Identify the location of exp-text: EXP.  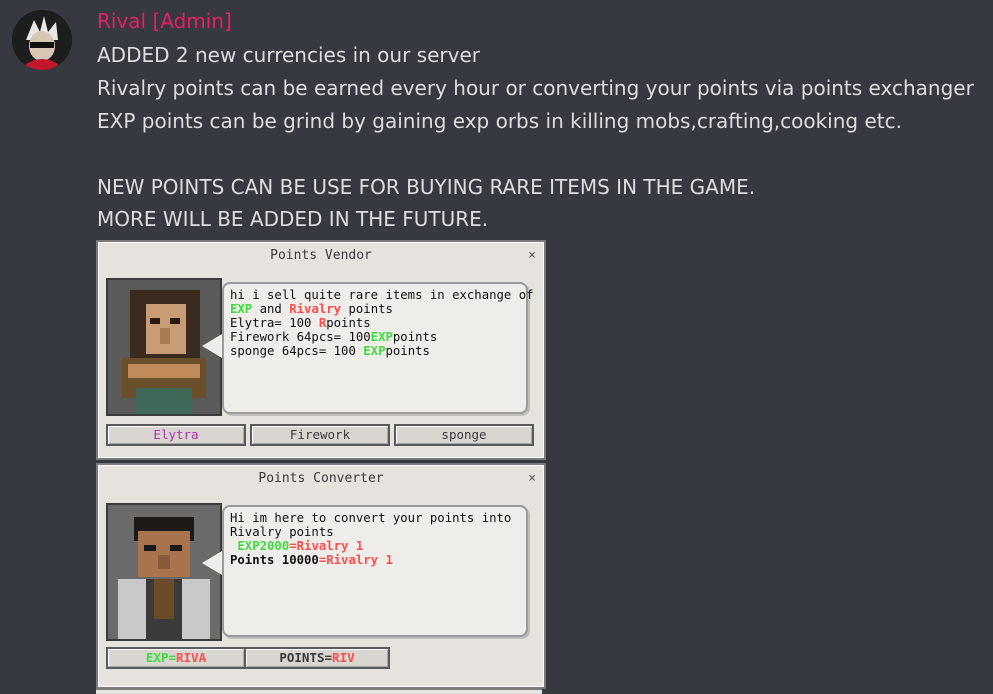
(241, 309).